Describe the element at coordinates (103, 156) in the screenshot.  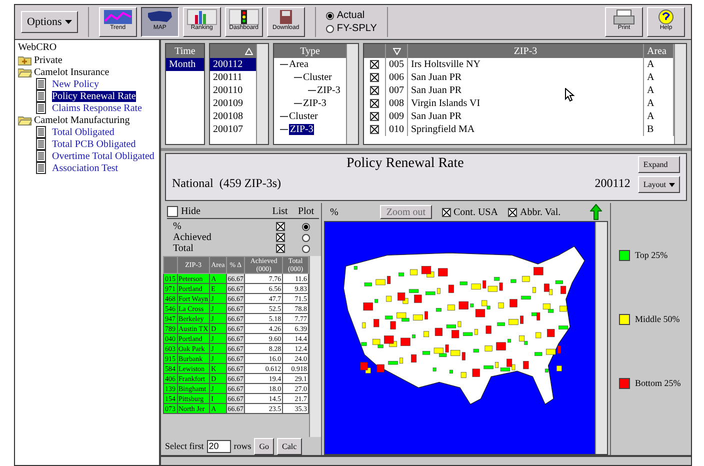
I see `tree-item: Overtime Total Obligated` at that location.